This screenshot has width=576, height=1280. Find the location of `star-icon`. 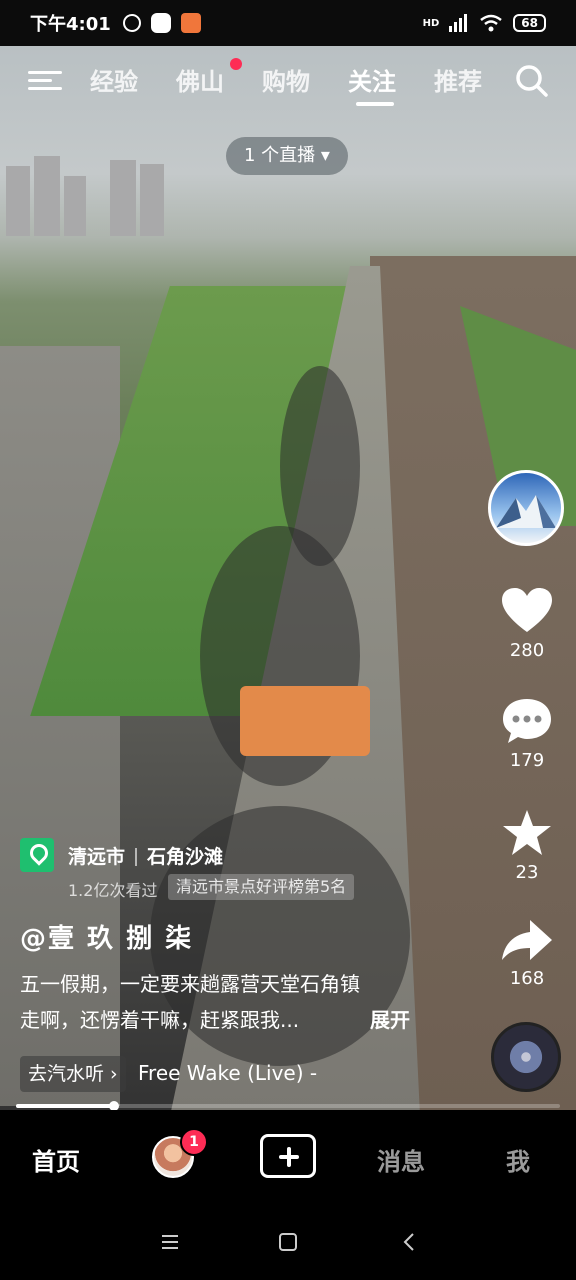

star-icon is located at coordinates (527, 832).